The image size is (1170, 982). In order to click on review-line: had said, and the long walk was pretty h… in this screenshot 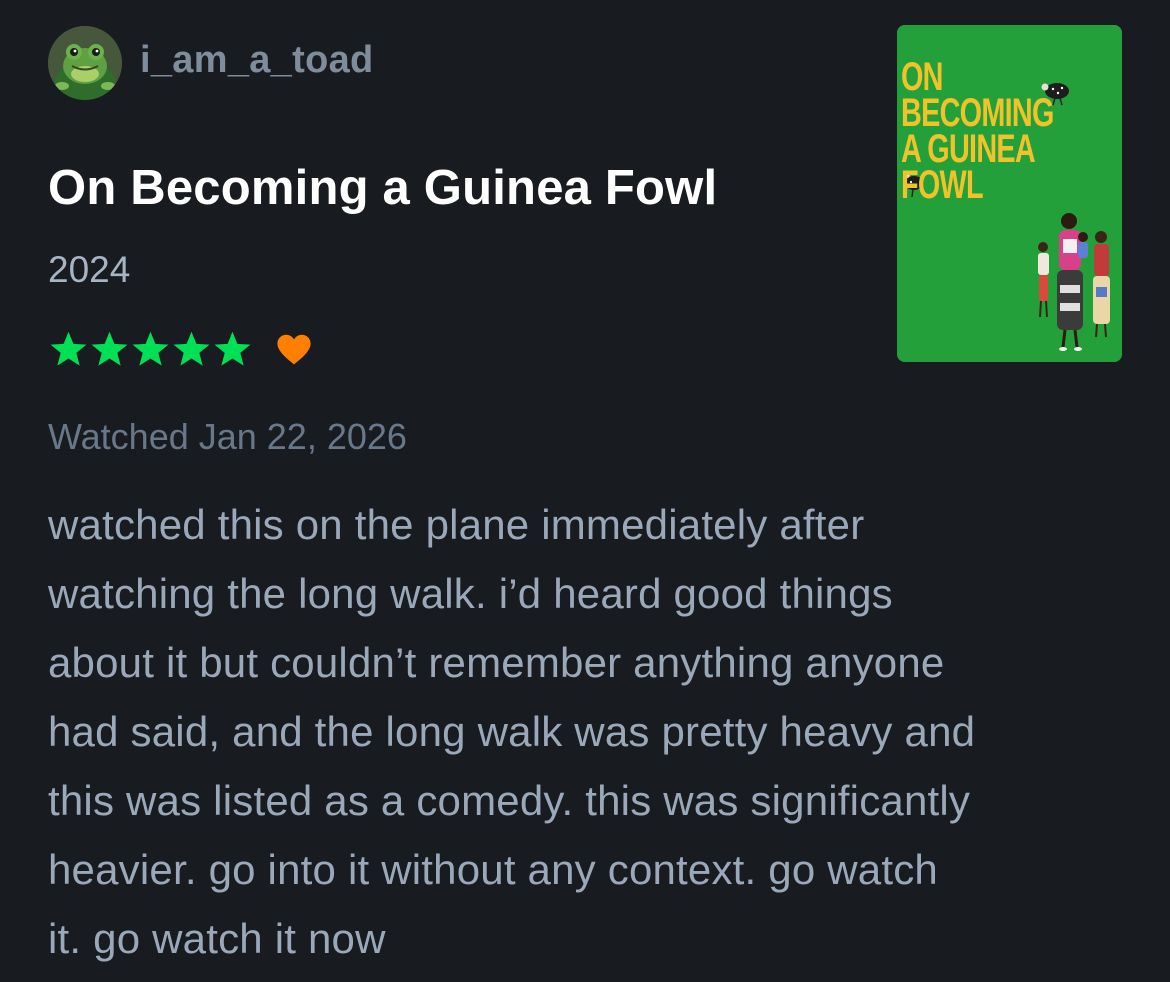, I will do `click(512, 731)`.